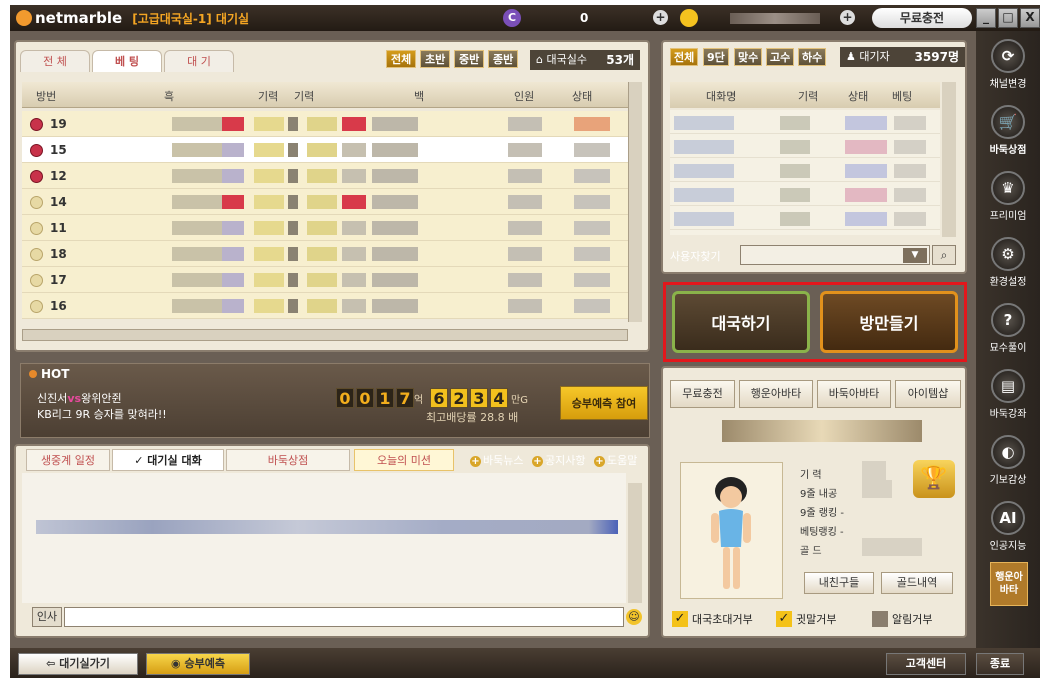 The width and height of the screenshot is (1047, 692). Describe the element at coordinates (812, 57) in the screenshot. I see `user-filter-weak: 하수` at that location.